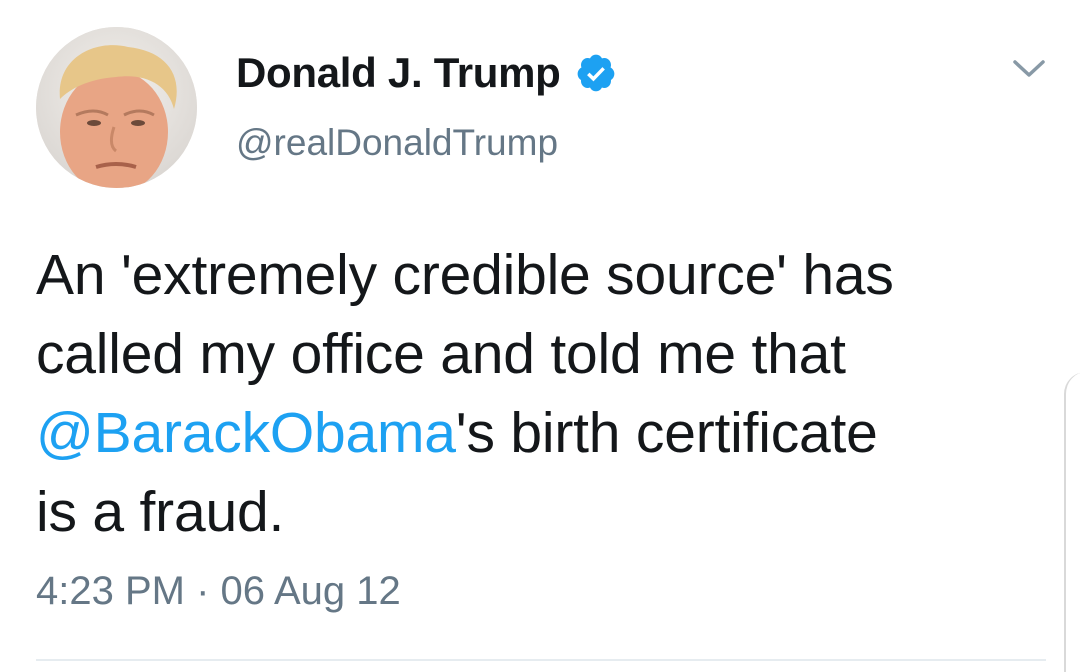 The width and height of the screenshot is (1080, 672). Describe the element at coordinates (541, 660) in the screenshot. I see `divider` at that location.